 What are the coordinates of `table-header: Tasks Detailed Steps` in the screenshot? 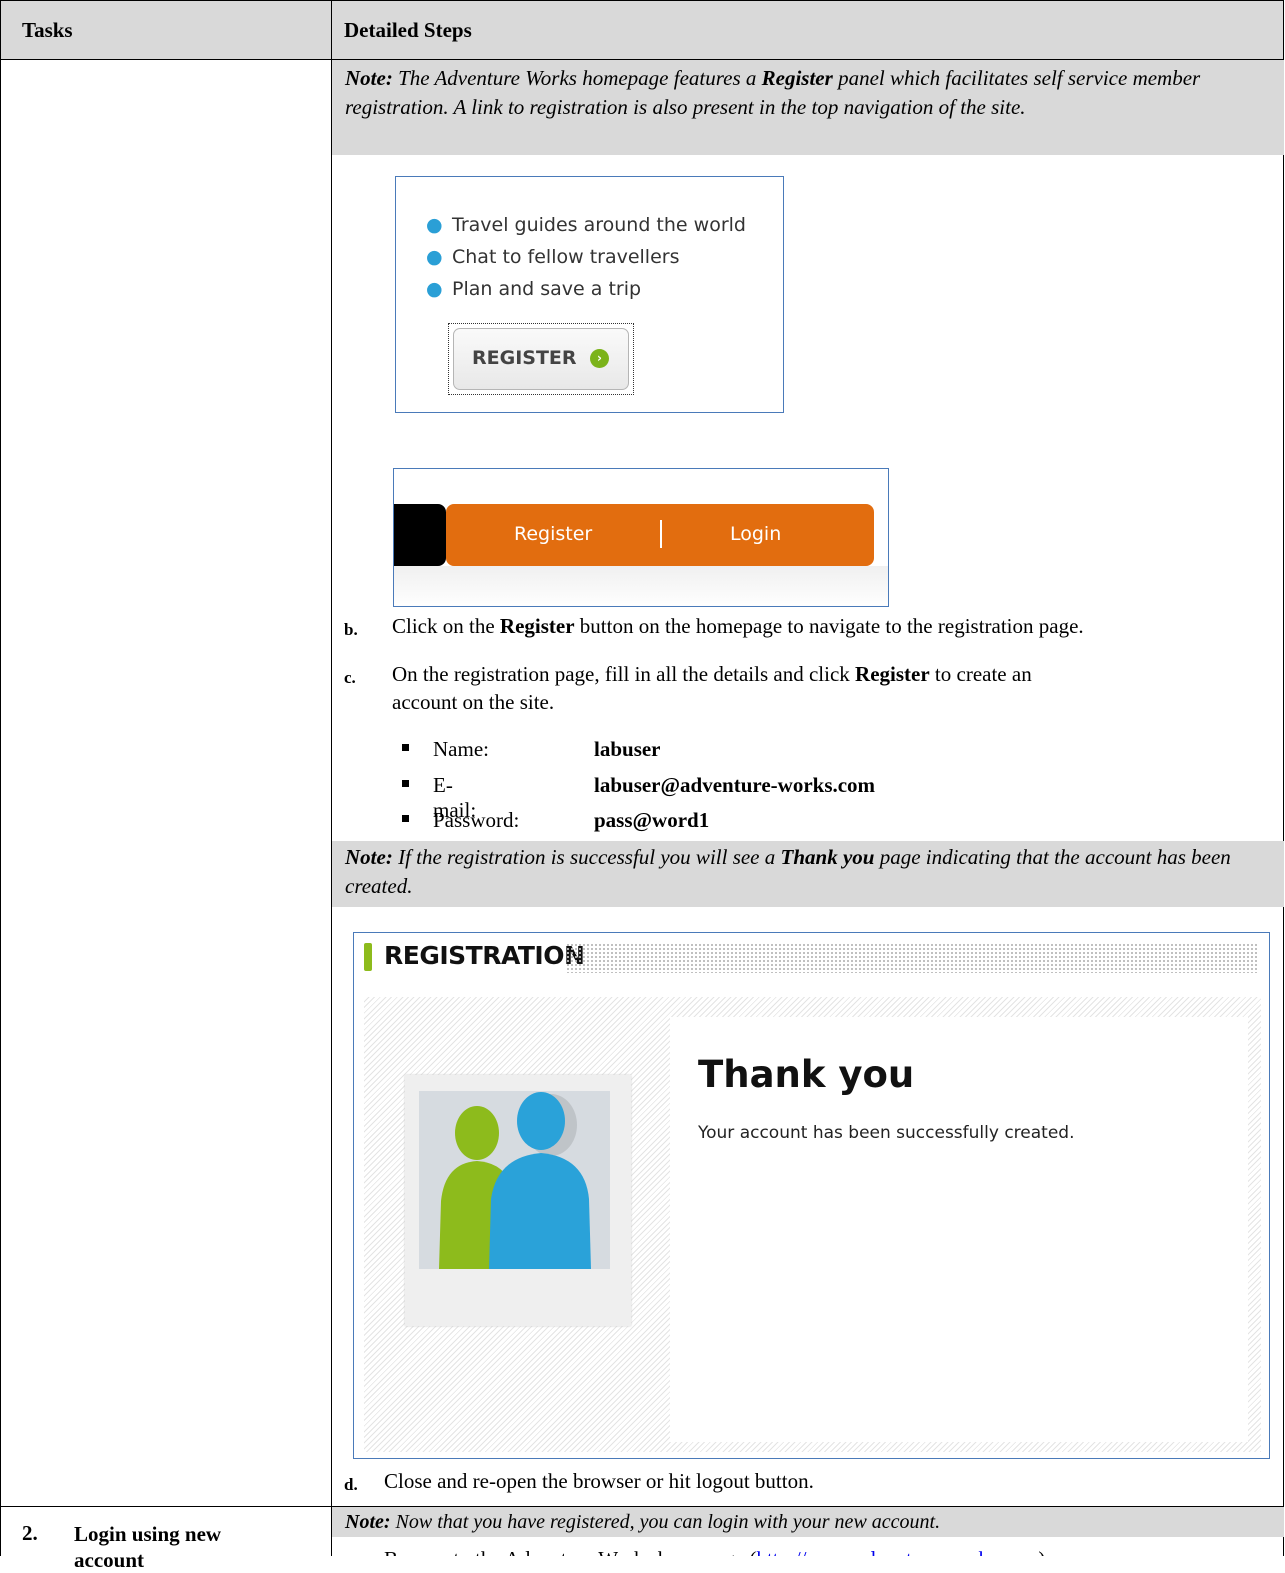 It's located at (642, 29).